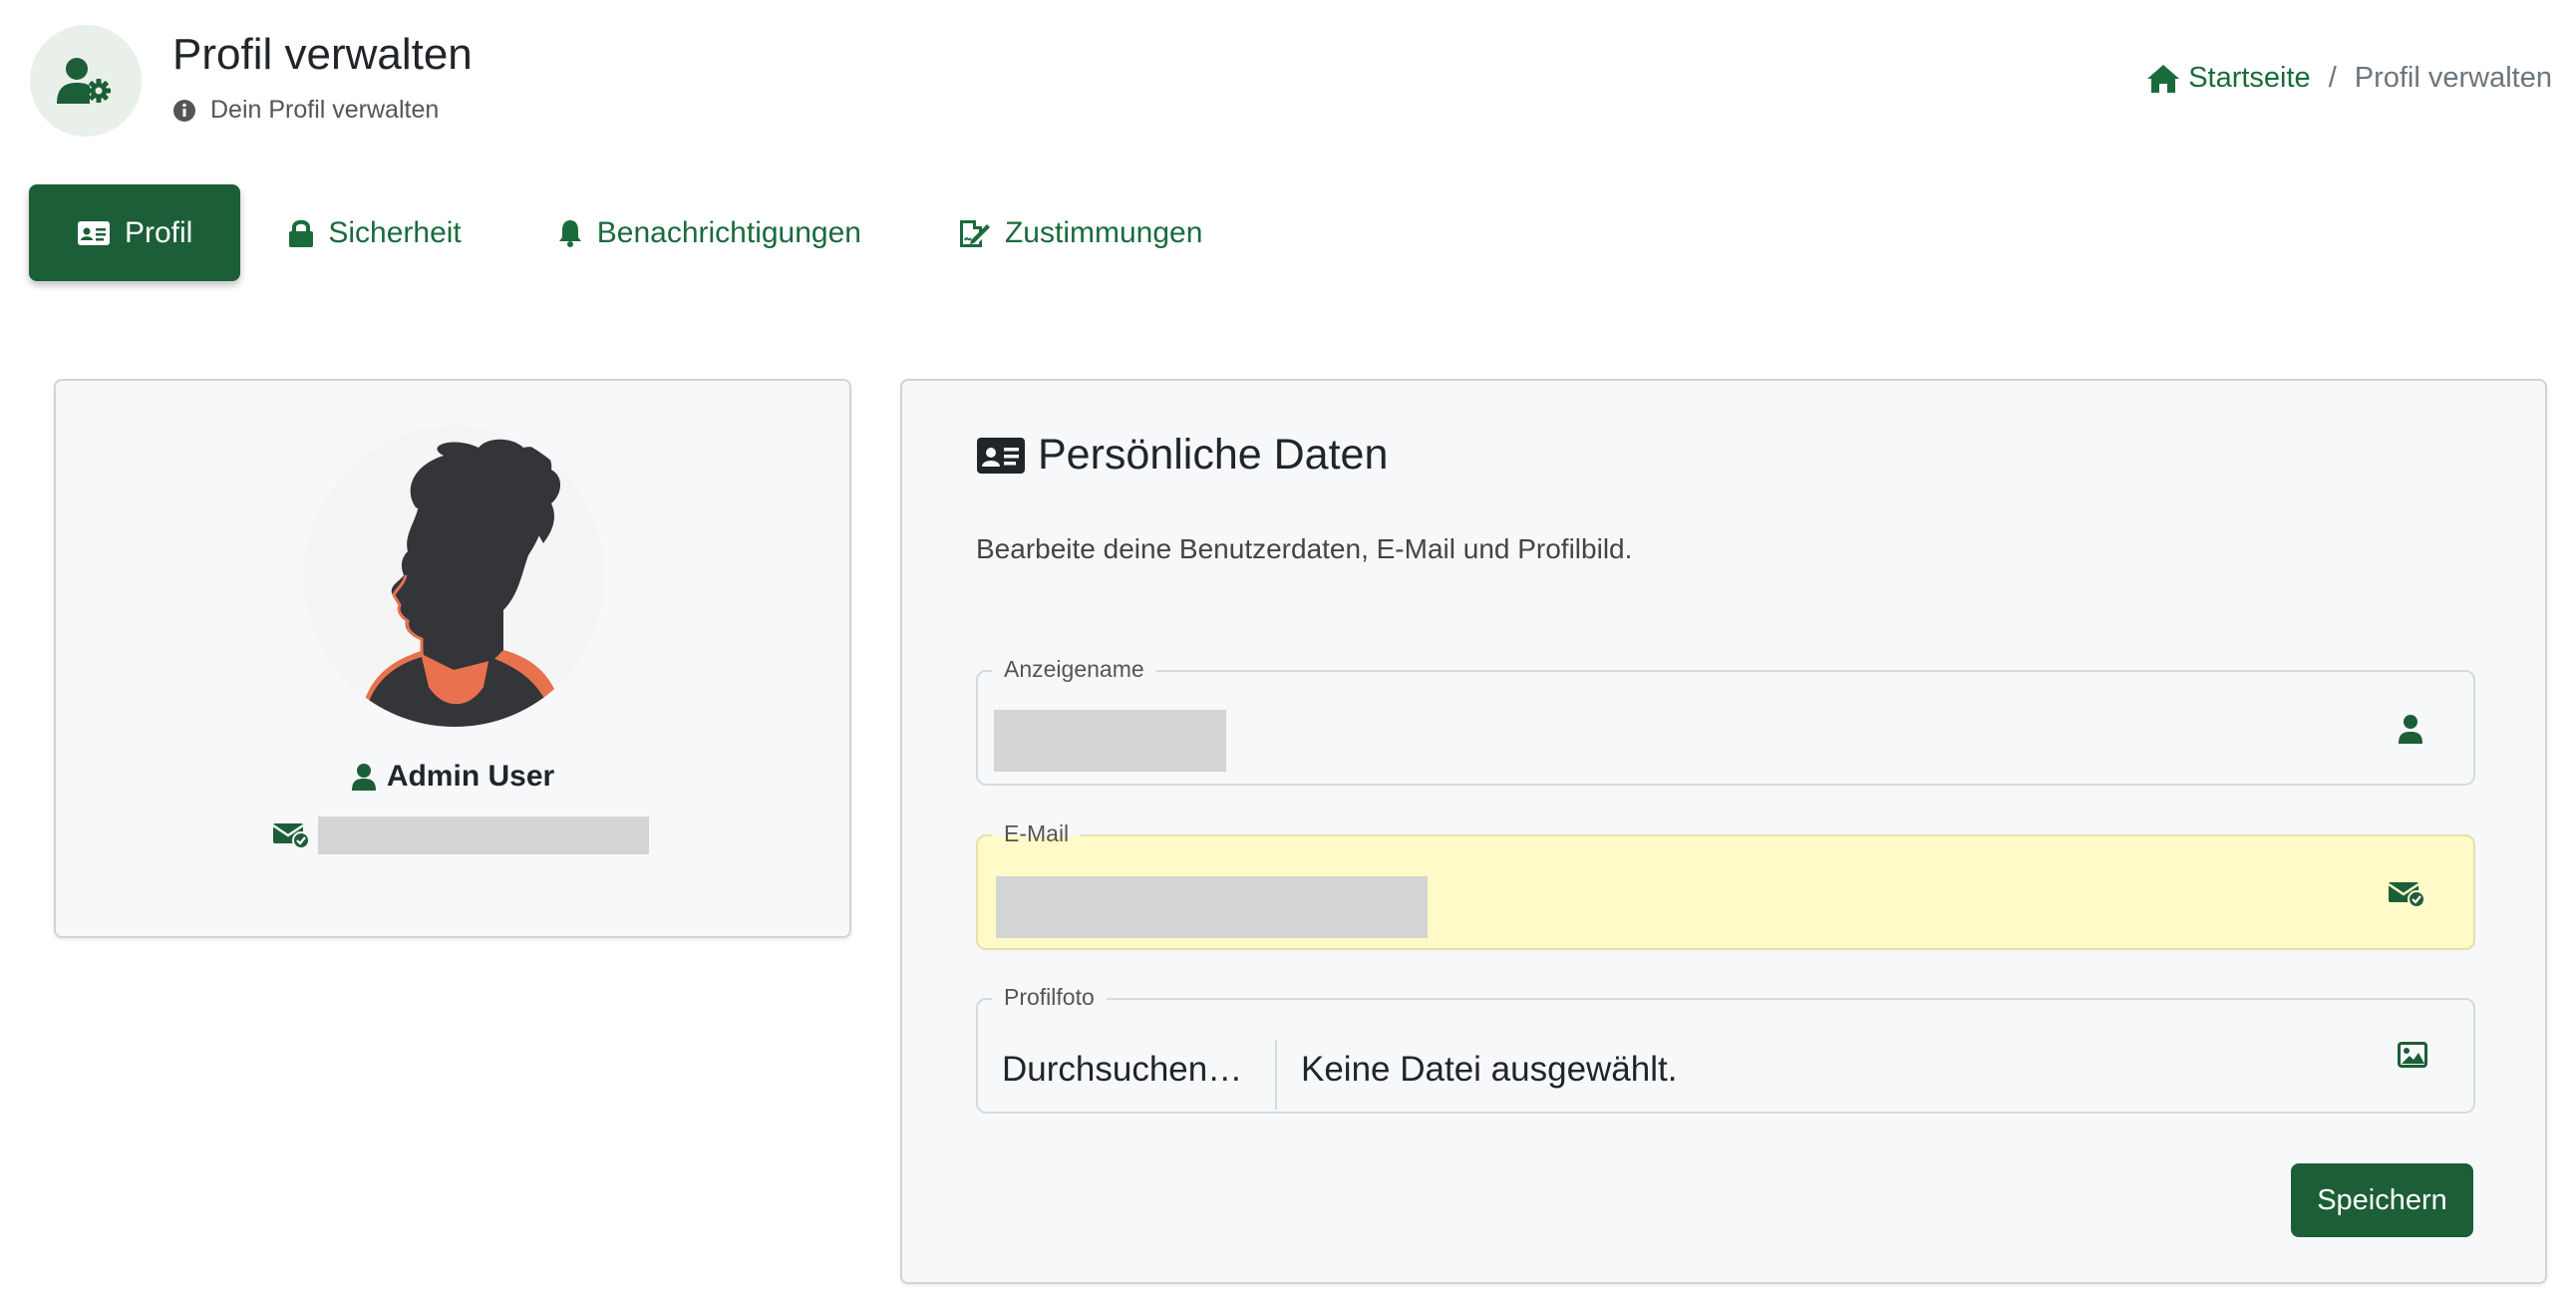 Image resolution: width=2576 pixels, height=1296 pixels. What do you see at coordinates (159, 232) in the screenshot?
I see `tab-profil-label: Profil` at bounding box center [159, 232].